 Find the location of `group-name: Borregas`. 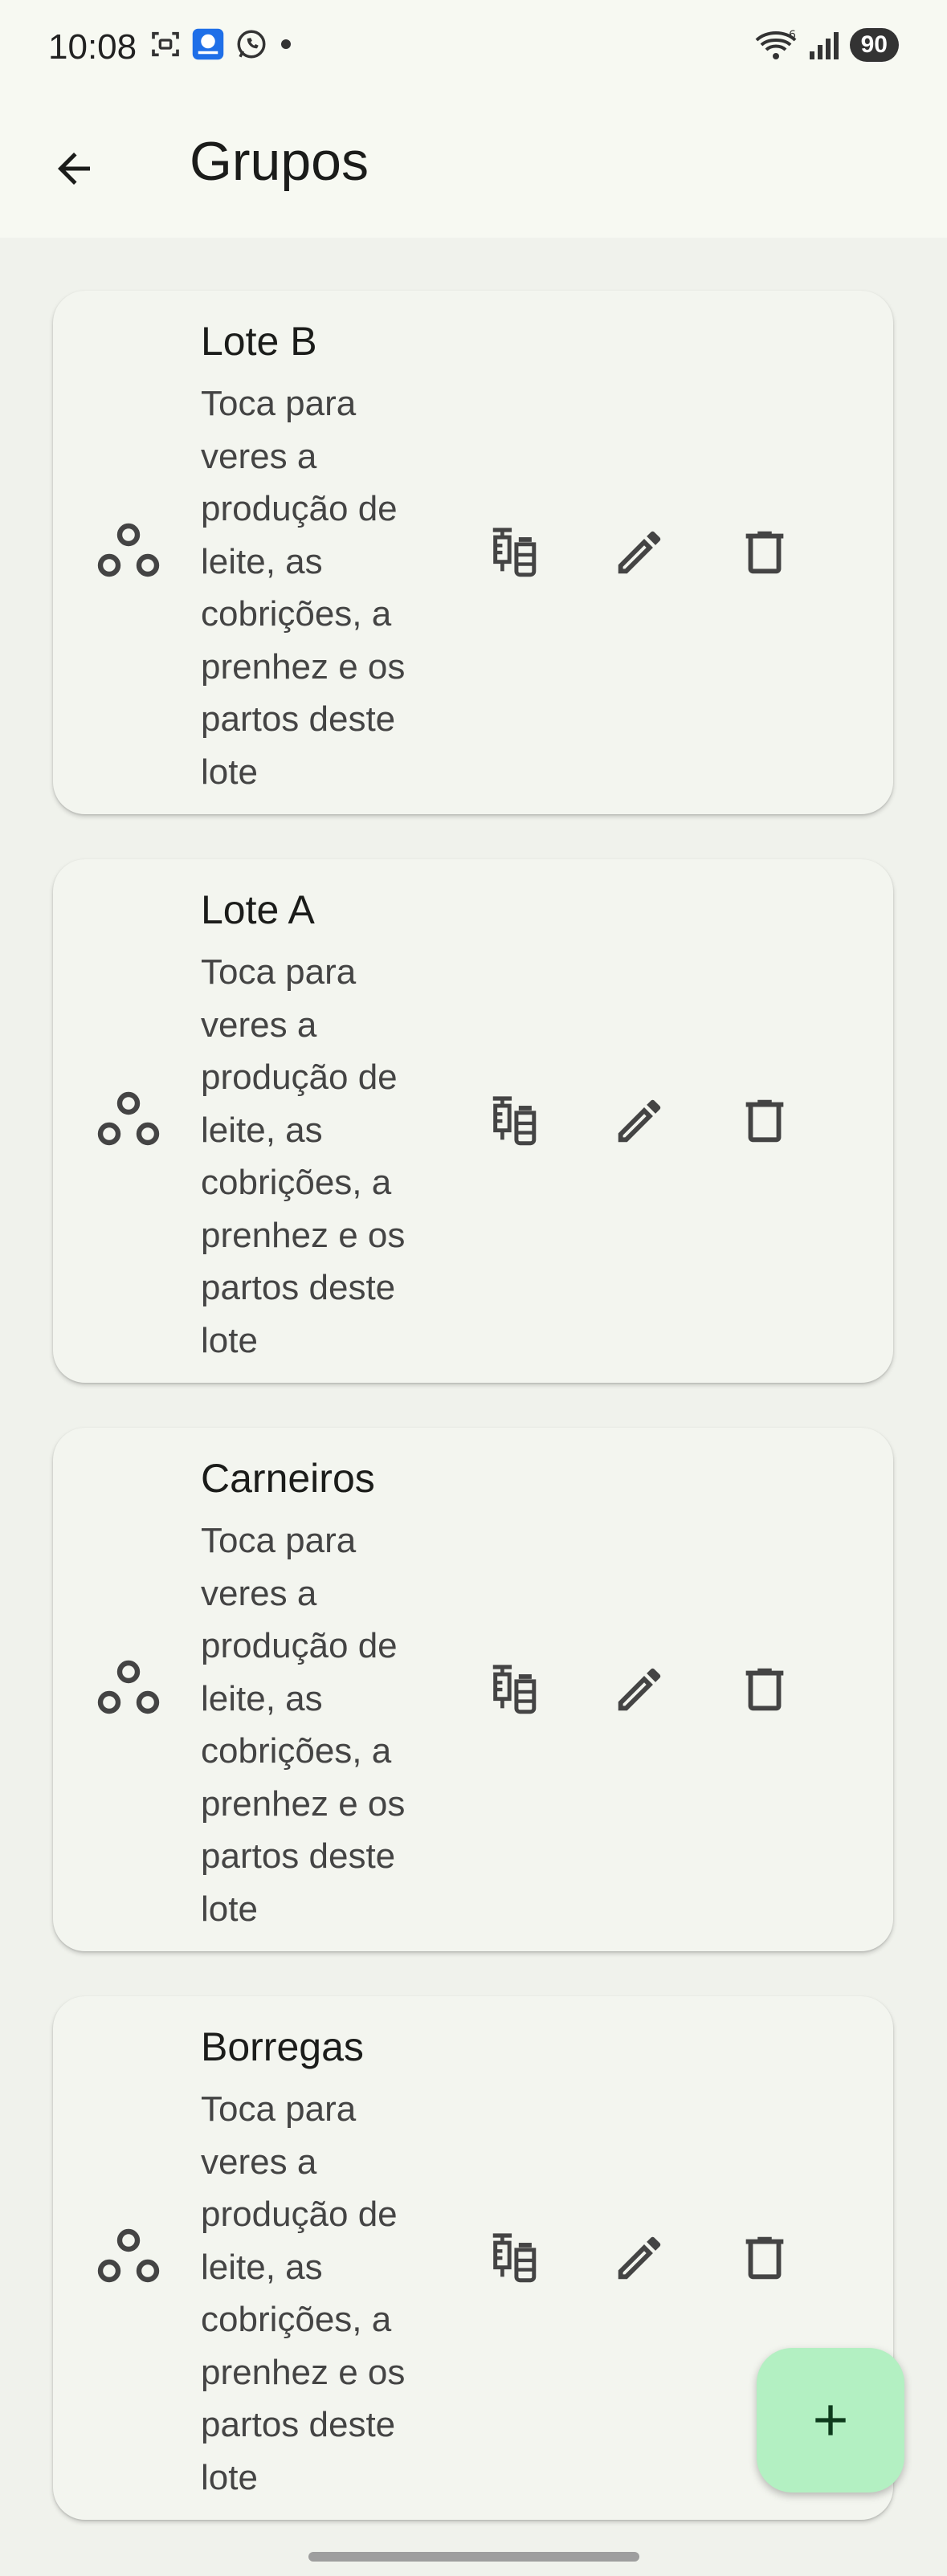

group-name: Borregas is located at coordinates (282, 2046).